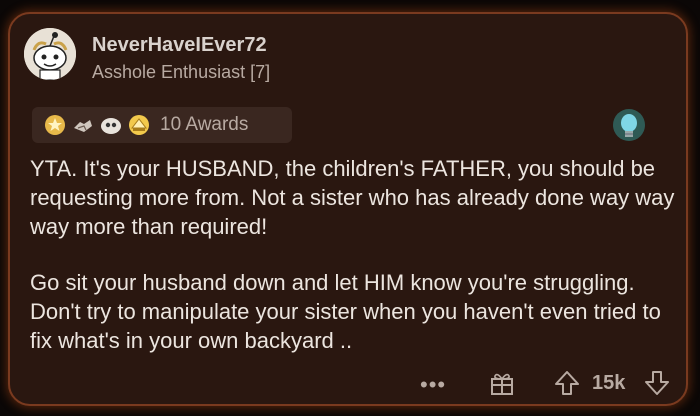  I want to click on handshake-award-icon, so click(83, 126).